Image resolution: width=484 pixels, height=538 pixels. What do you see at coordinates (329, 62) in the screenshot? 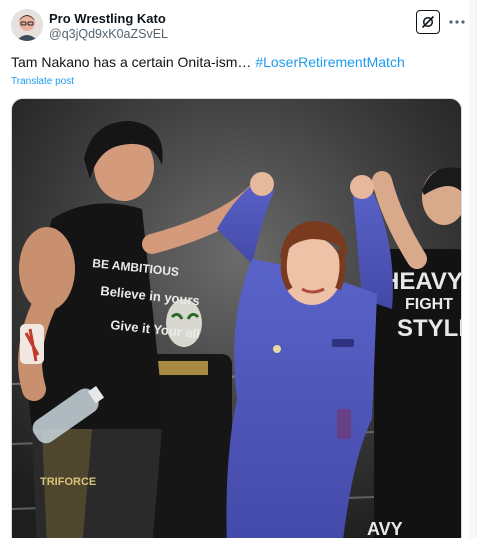
I see `hashtag-link: #LoserRetirementMatch` at bounding box center [329, 62].